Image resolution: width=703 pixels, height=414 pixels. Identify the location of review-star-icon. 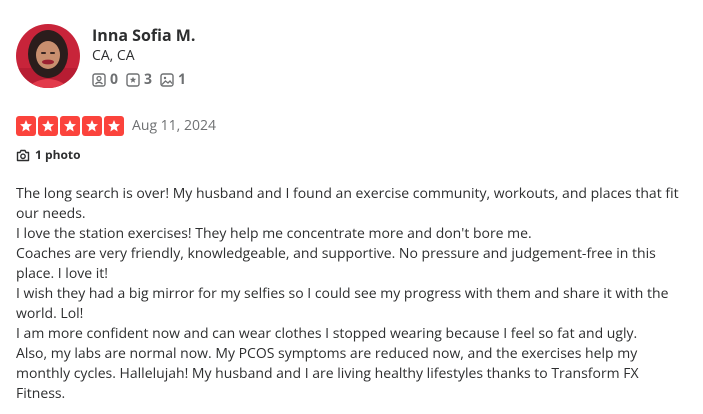
(133, 80).